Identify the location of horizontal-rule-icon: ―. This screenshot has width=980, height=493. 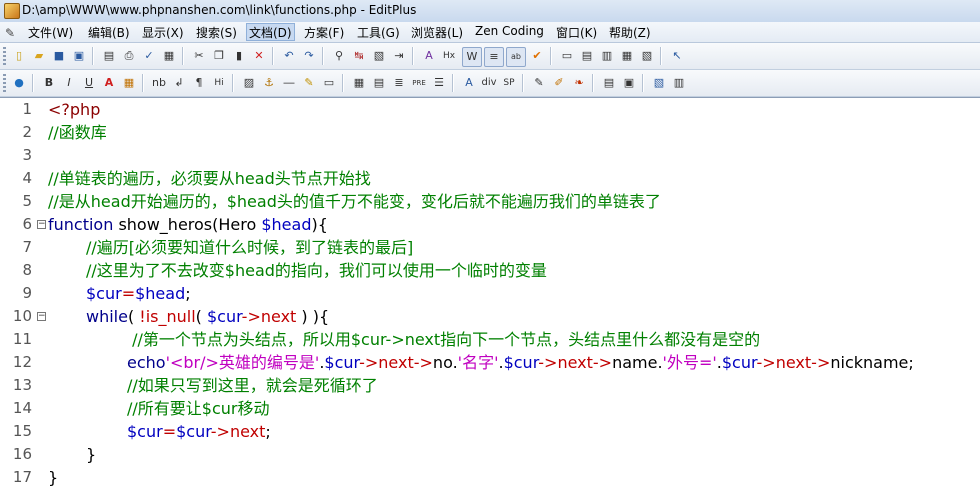
(289, 83).